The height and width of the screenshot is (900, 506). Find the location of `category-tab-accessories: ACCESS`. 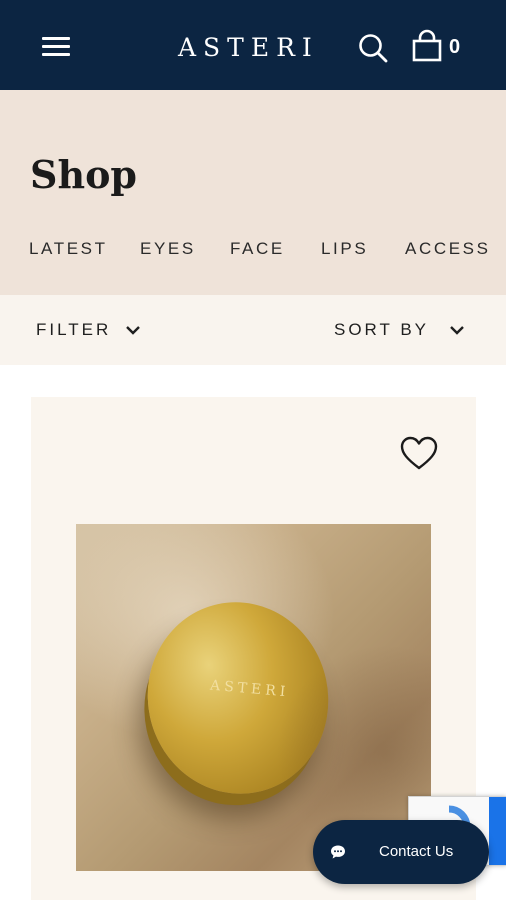

category-tab-accessories: ACCESS is located at coordinates (448, 249).